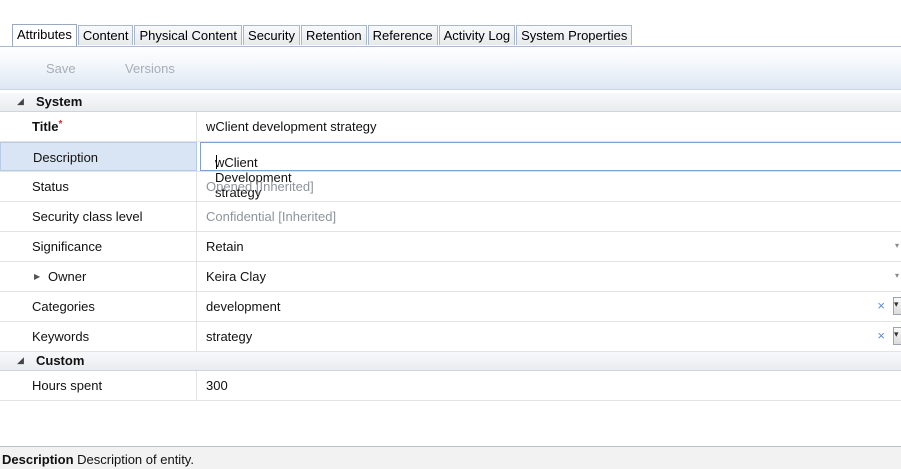 The height and width of the screenshot is (469, 901). Describe the element at coordinates (574, 35) in the screenshot. I see `tab-system-properties: System Properties` at that location.